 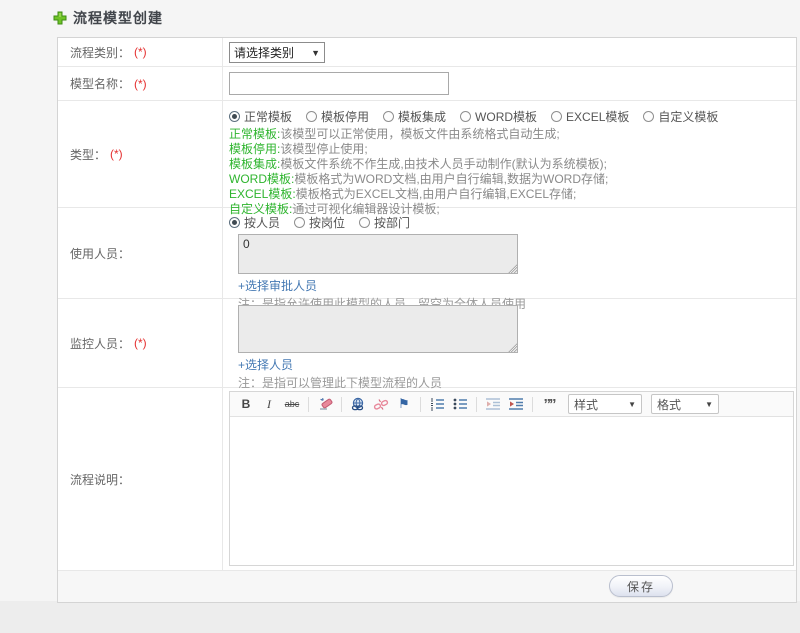 What do you see at coordinates (260, 116) in the screenshot?
I see `radio-normal-template: 正常模板` at bounding box center [260, 116].